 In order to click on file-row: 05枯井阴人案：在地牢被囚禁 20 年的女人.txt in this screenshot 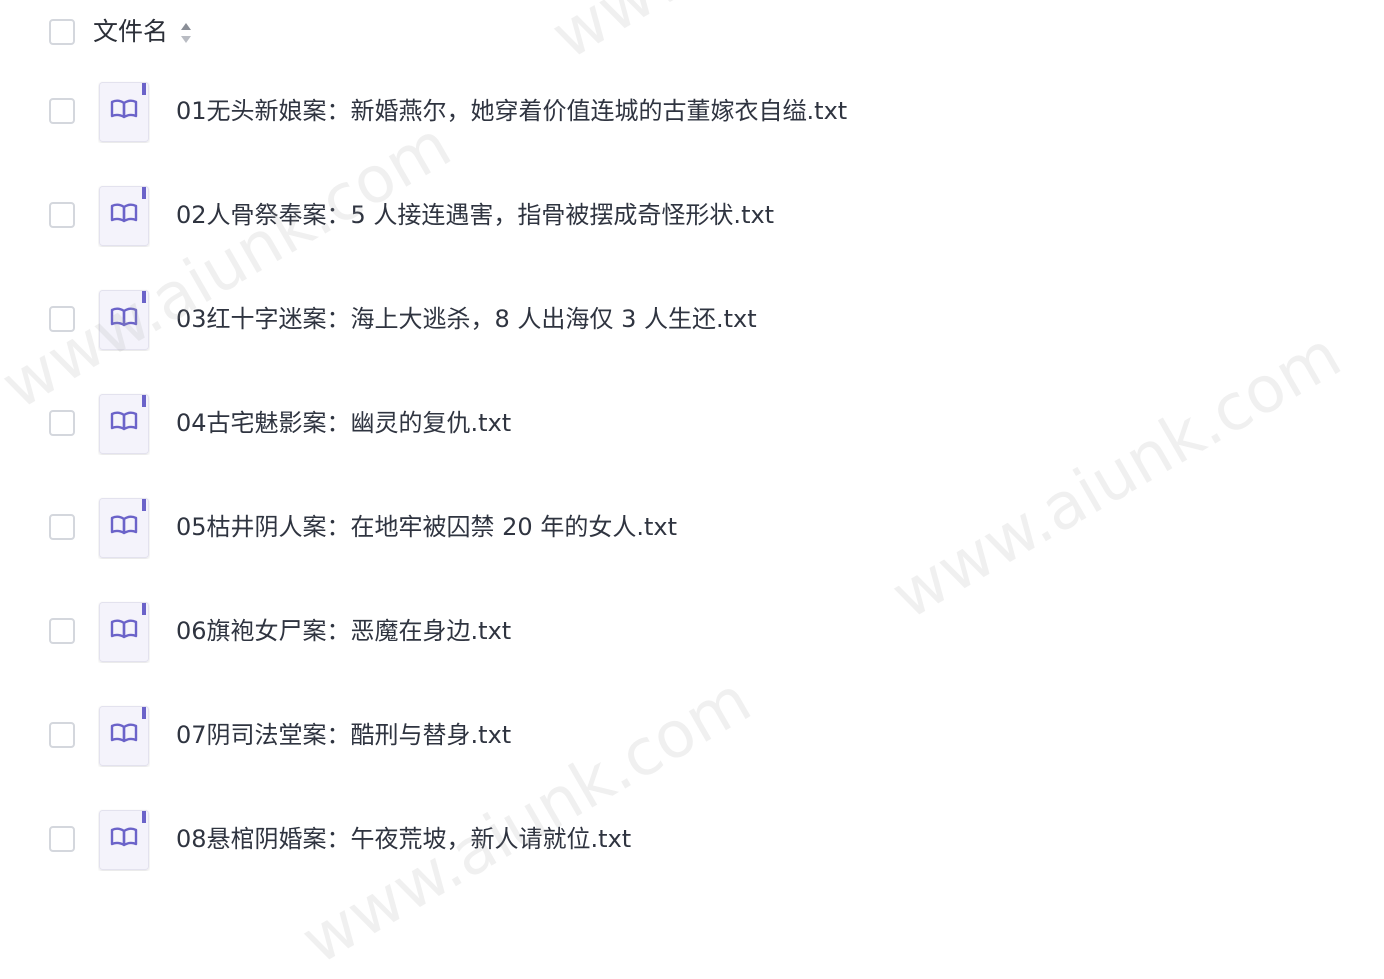, I will do `click(692, 527)`.